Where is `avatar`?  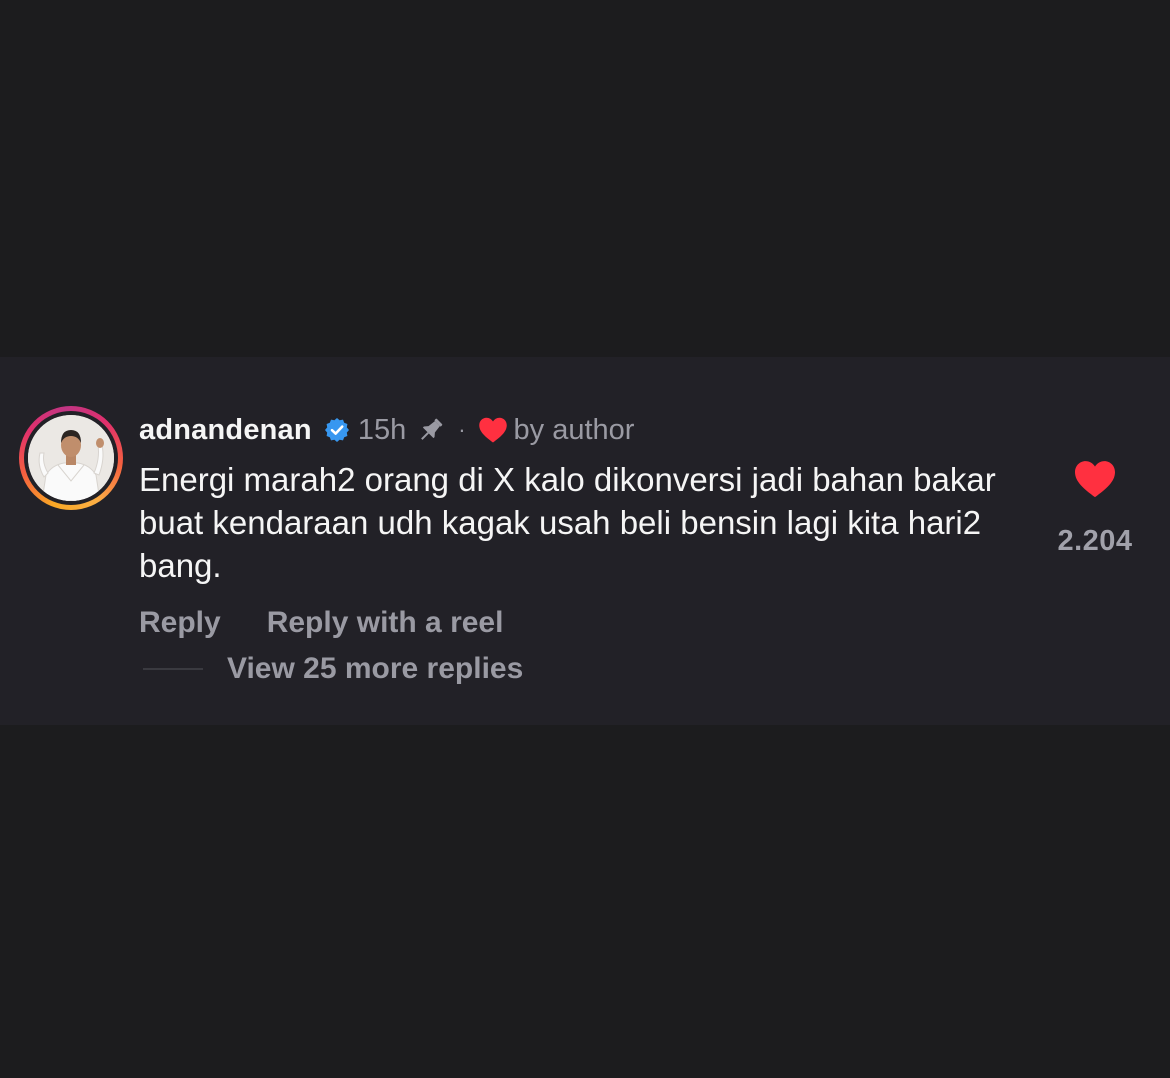 avatar is located at coordinates (71, 458).